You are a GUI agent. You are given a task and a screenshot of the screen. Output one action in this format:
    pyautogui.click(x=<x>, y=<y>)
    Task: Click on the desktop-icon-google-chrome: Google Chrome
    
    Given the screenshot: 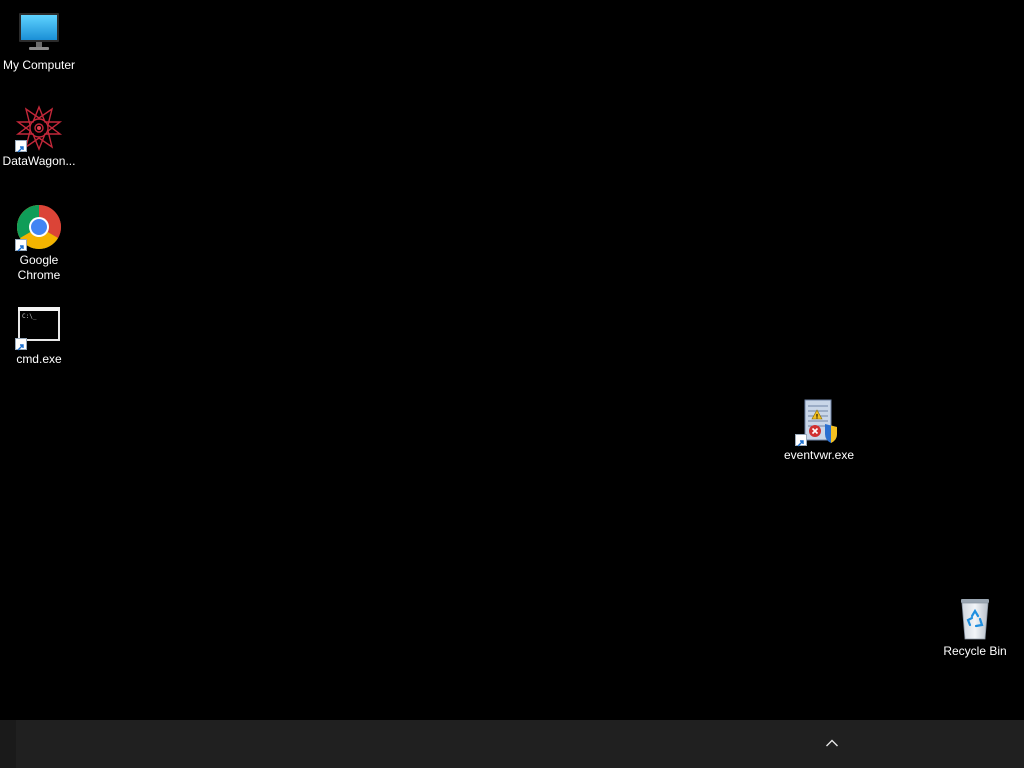 What is the action you would take?
    pyautogui.click(x=39, y=243)
    